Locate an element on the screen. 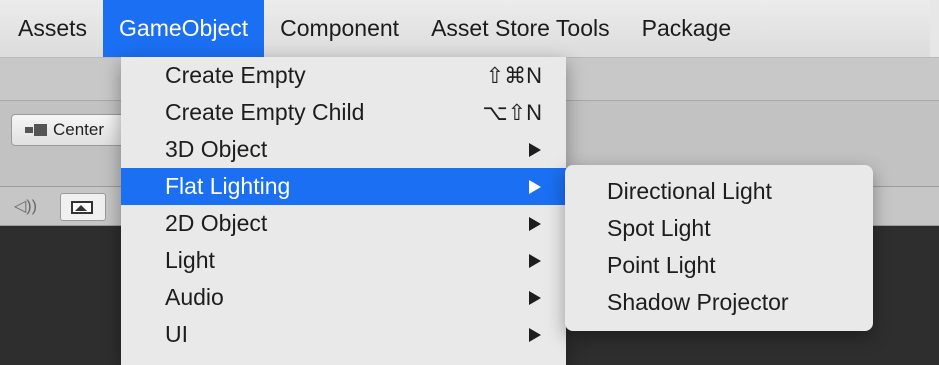  center-label: Center is located at coordinates (79, 129).